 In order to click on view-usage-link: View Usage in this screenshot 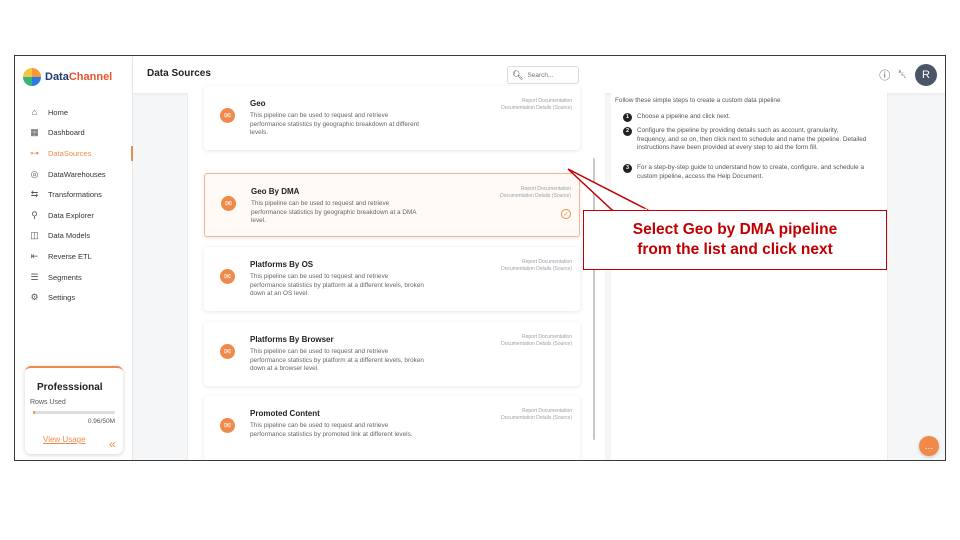, I will do `click(64, 439)`.